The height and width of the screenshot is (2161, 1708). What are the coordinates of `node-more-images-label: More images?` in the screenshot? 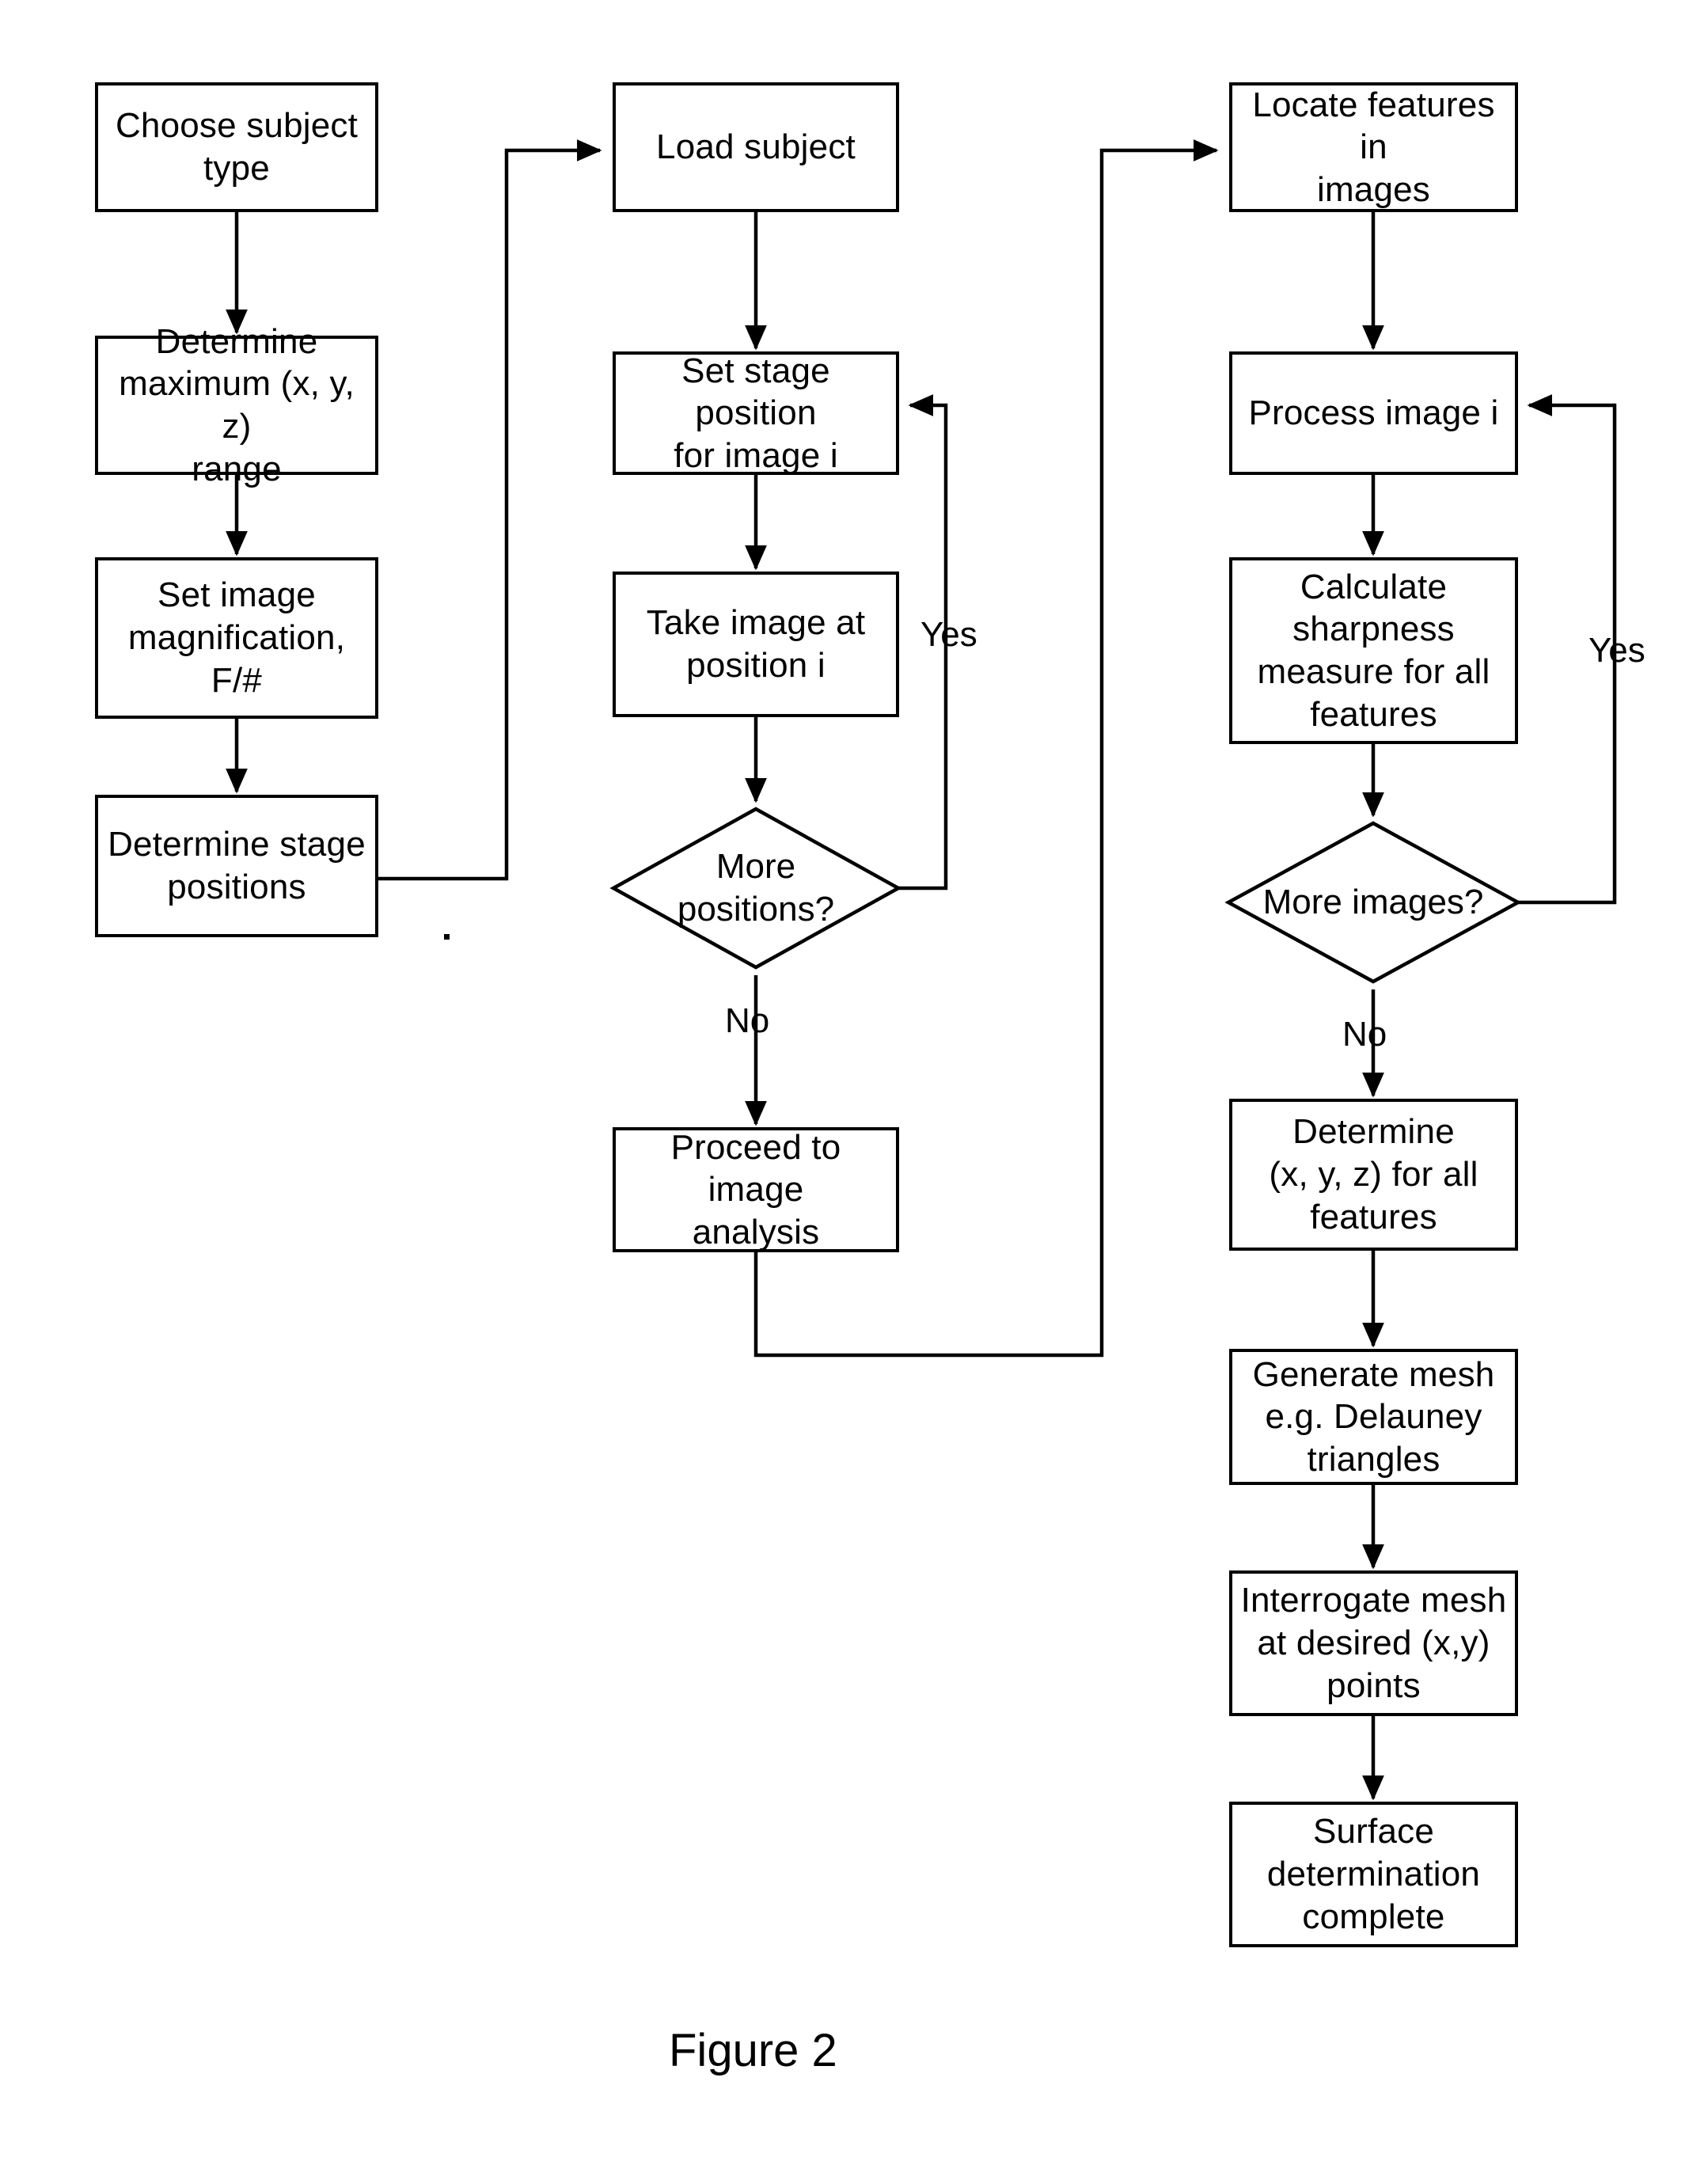 It's located at (1373, 902).